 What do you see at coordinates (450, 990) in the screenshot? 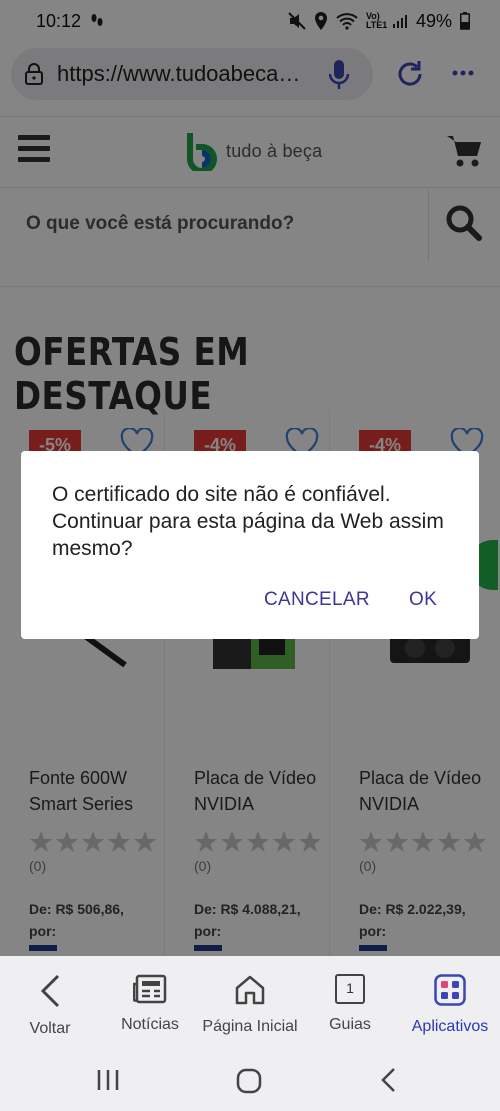
I see `apps-icon` at bounding box center [450, 990].